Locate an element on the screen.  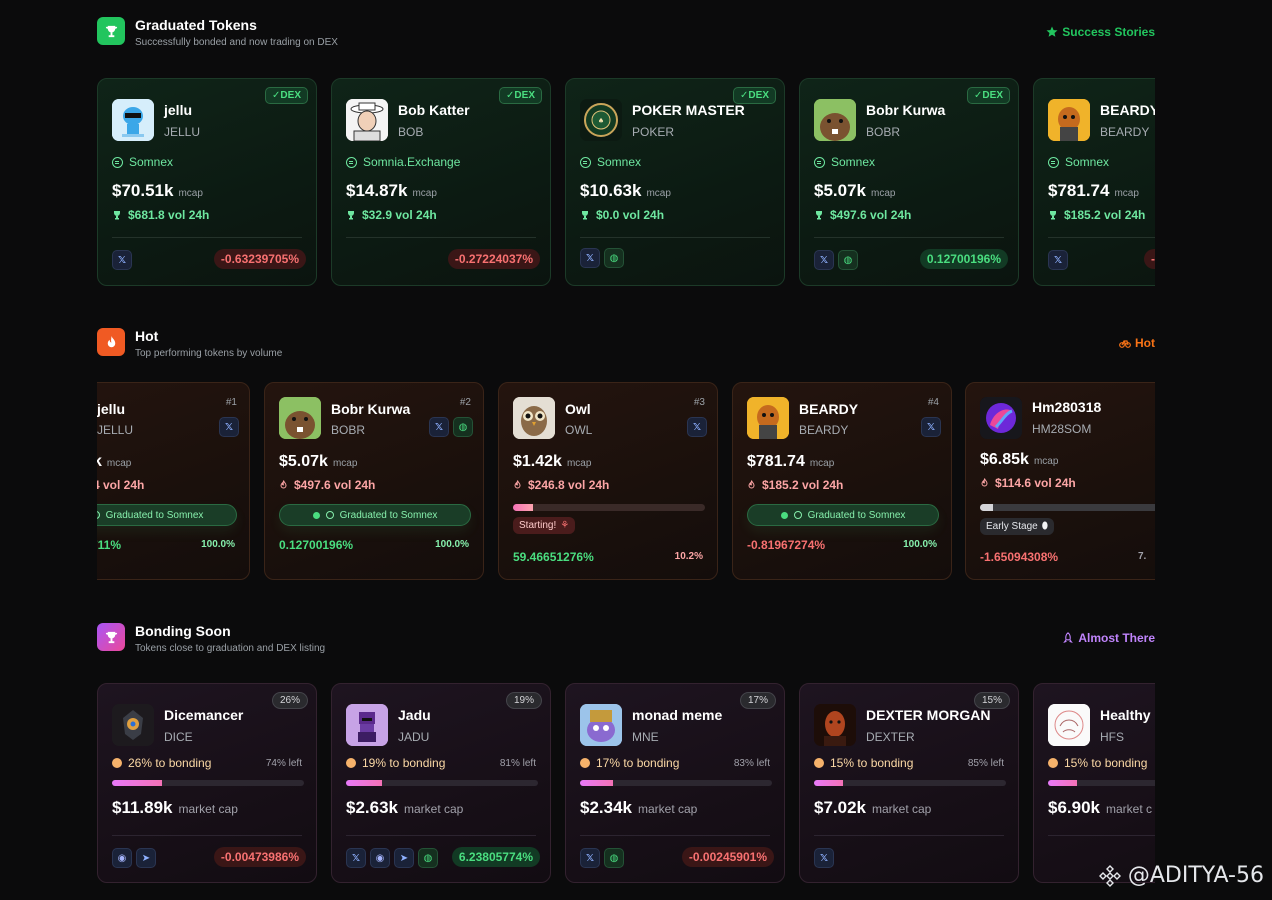
dex-badge: ✓DEX is located at coordinates (286, 95).